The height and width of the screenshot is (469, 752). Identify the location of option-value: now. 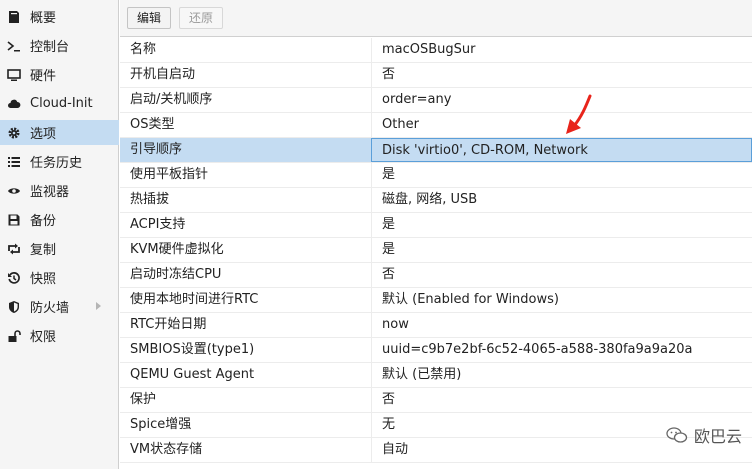
(561, 325).